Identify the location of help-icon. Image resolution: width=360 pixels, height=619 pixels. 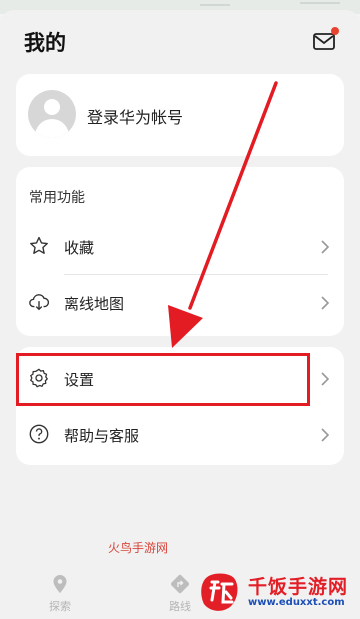
(39, 434).